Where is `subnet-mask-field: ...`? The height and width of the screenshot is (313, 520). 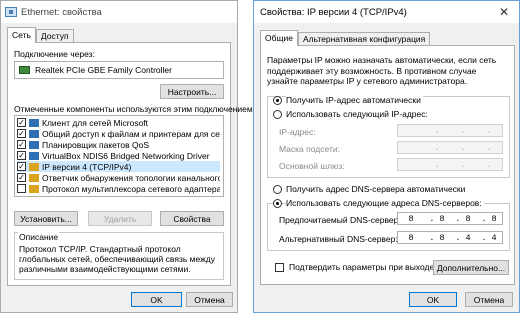
subnet-mask-field: ... is located at coordinates (450, 147).